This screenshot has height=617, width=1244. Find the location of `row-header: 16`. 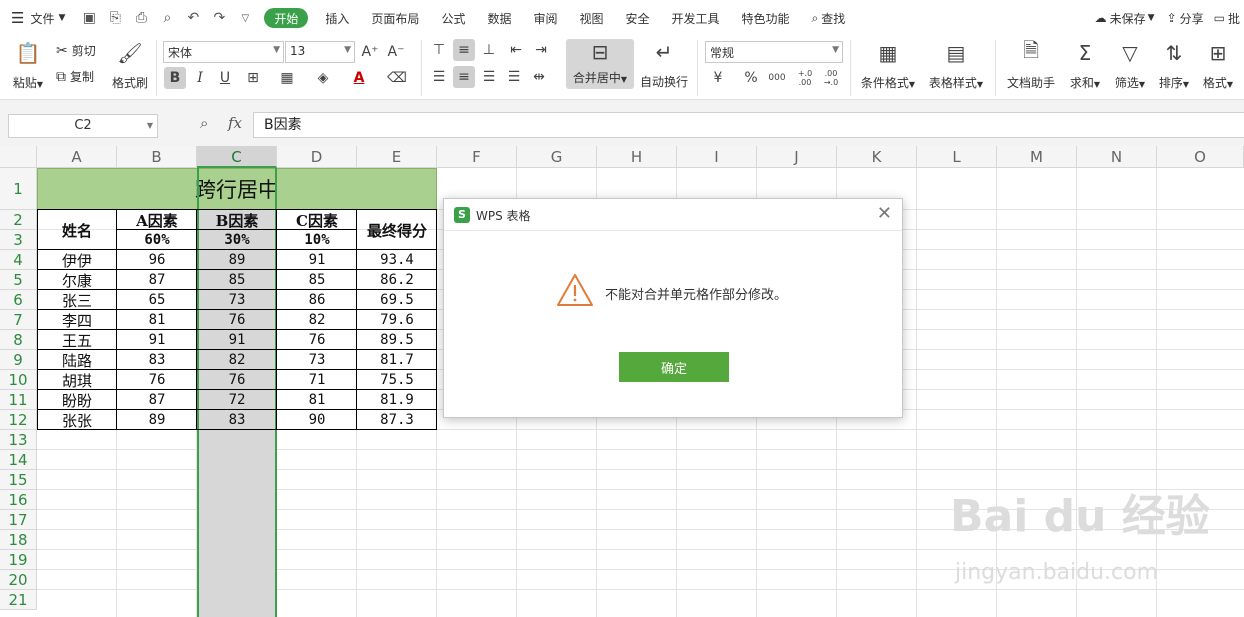

row-header: 16 is located at coordinates (18, 500).